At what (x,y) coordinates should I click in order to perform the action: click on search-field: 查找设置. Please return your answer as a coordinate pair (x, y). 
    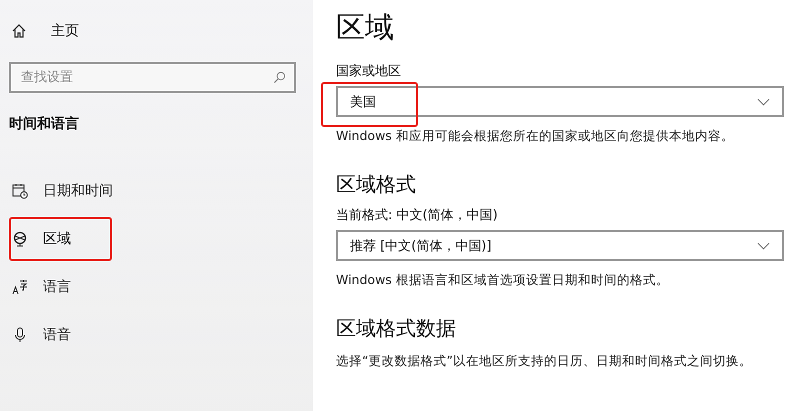
    Looking at the image, I should click on (152, 77).